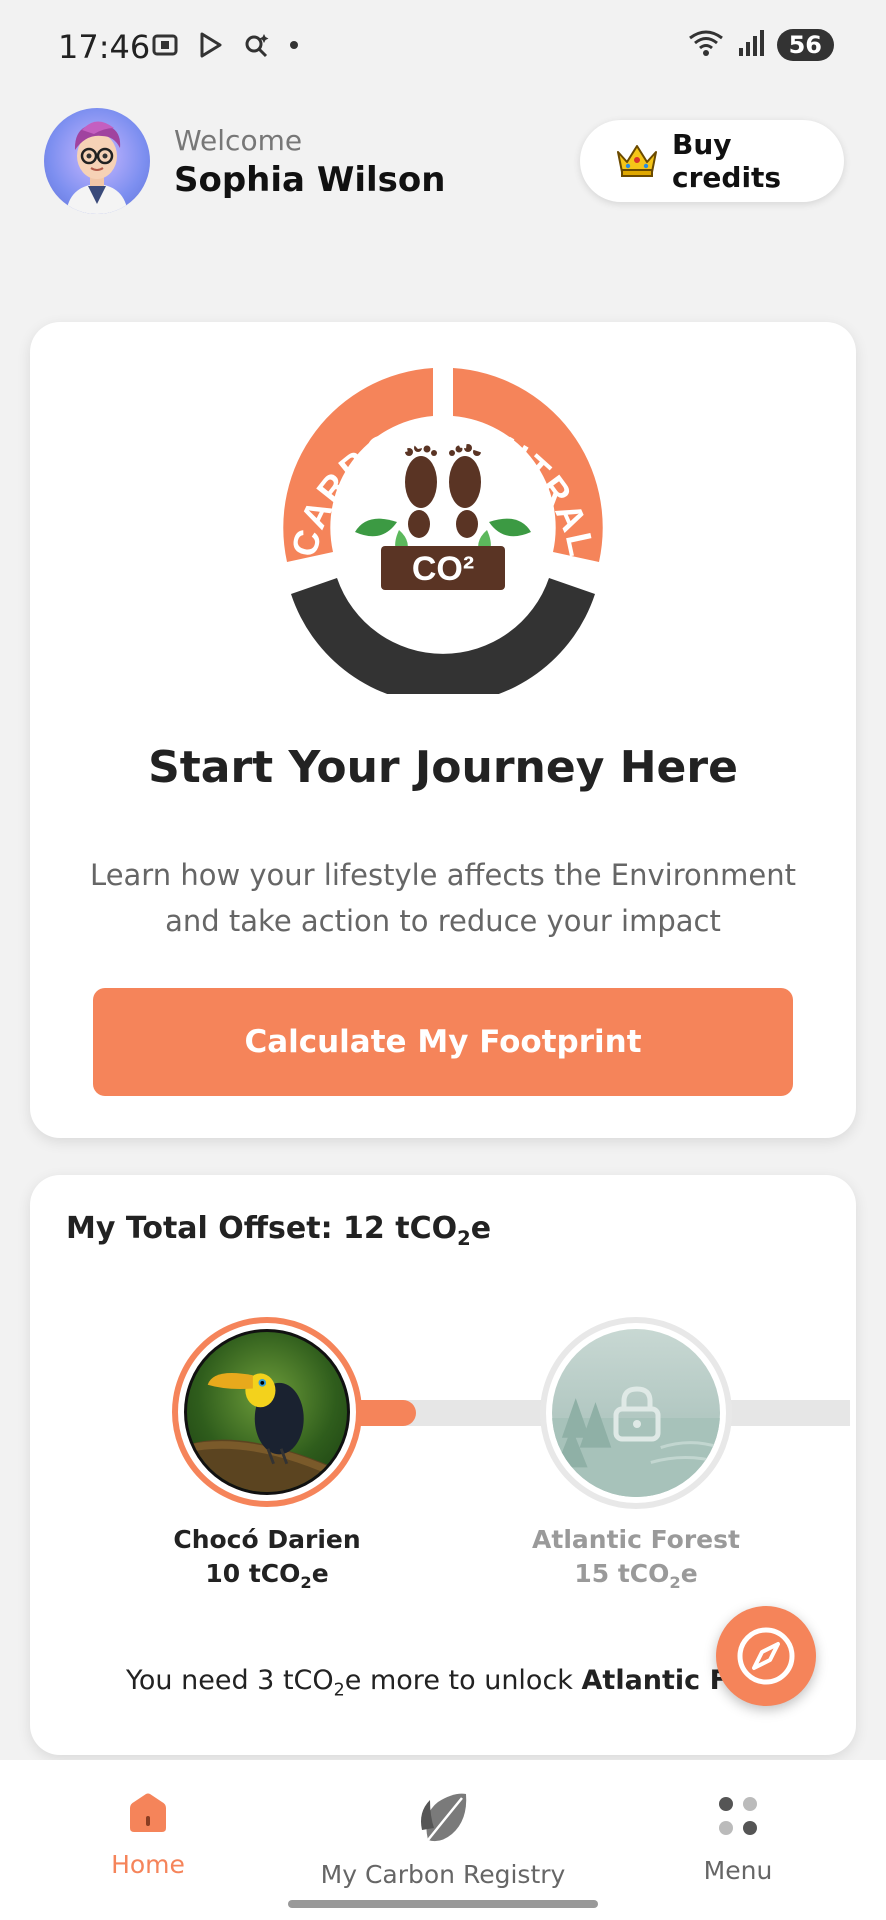  I want to click on project-choco-darien, so click(267, 1412).